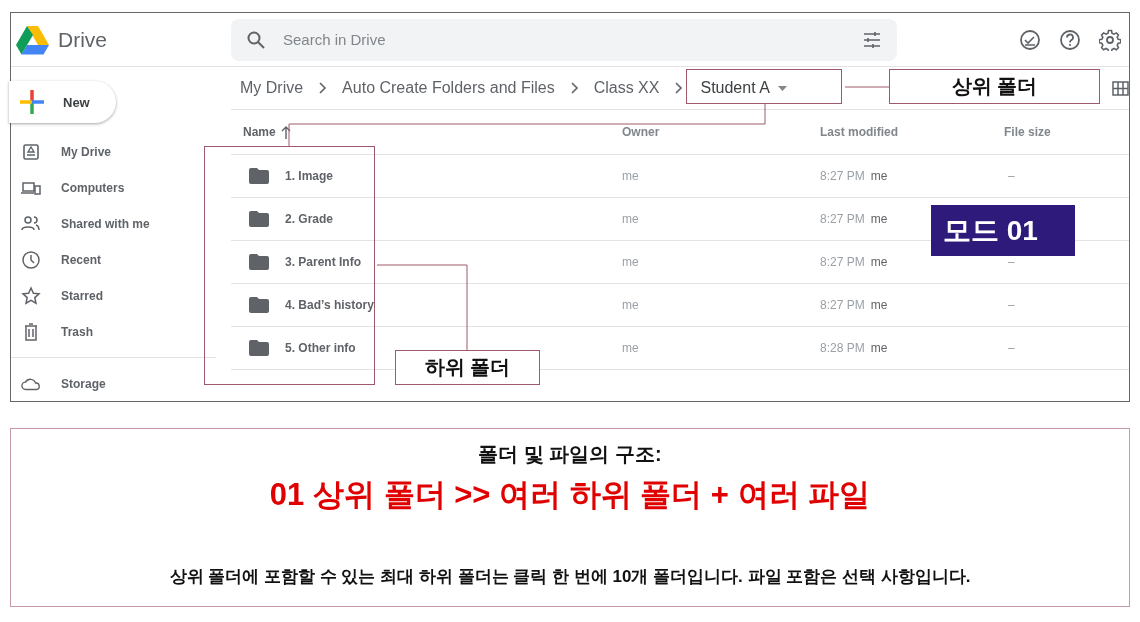 The width and height of the screenshot is (1140, 622). What do you see at coordinates (570, 495) in the screenshot?
I see `summary-headline: 01 상위 폴더 >> 여러 하위 폴더 + 여러 파일` at bounding box center [570, 495].